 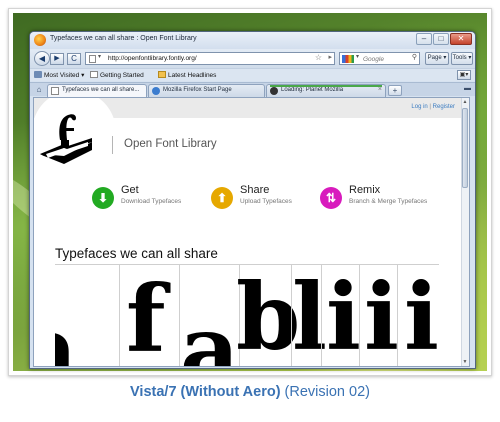 What do you see at coordinates (38, 74) in the screenshot?
I see `bookmark-star-icon` at bounding box center [38, 74].